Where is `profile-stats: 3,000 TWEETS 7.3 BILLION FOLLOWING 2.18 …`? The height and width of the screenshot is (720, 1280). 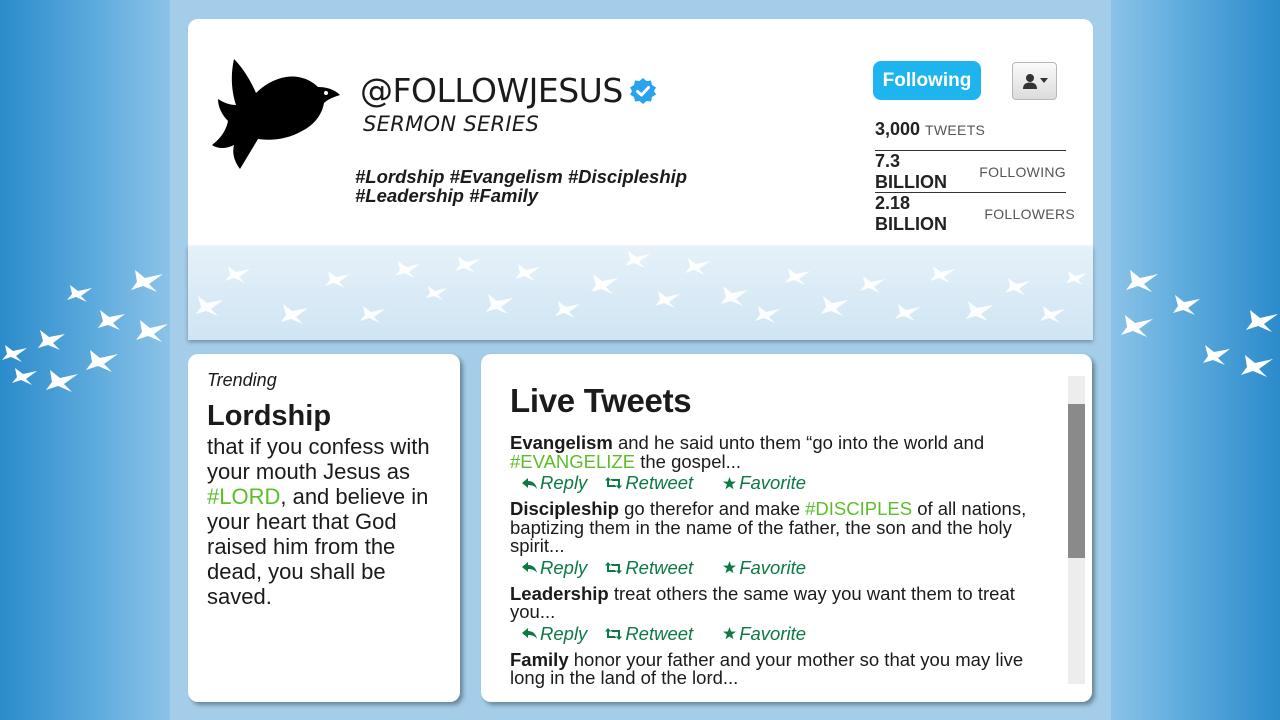 profile-stats: 3,000 TWEETS 7.3 BILLION FOLLOWING 2.18 … is located at coordinates (975, 172).